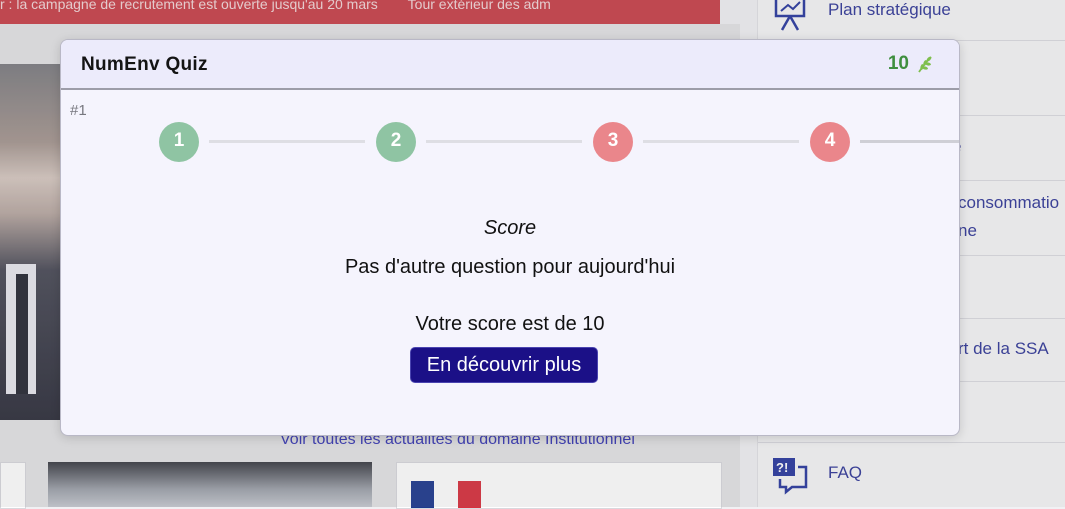  I want to click on points-badge: 10, so click(911, 64).